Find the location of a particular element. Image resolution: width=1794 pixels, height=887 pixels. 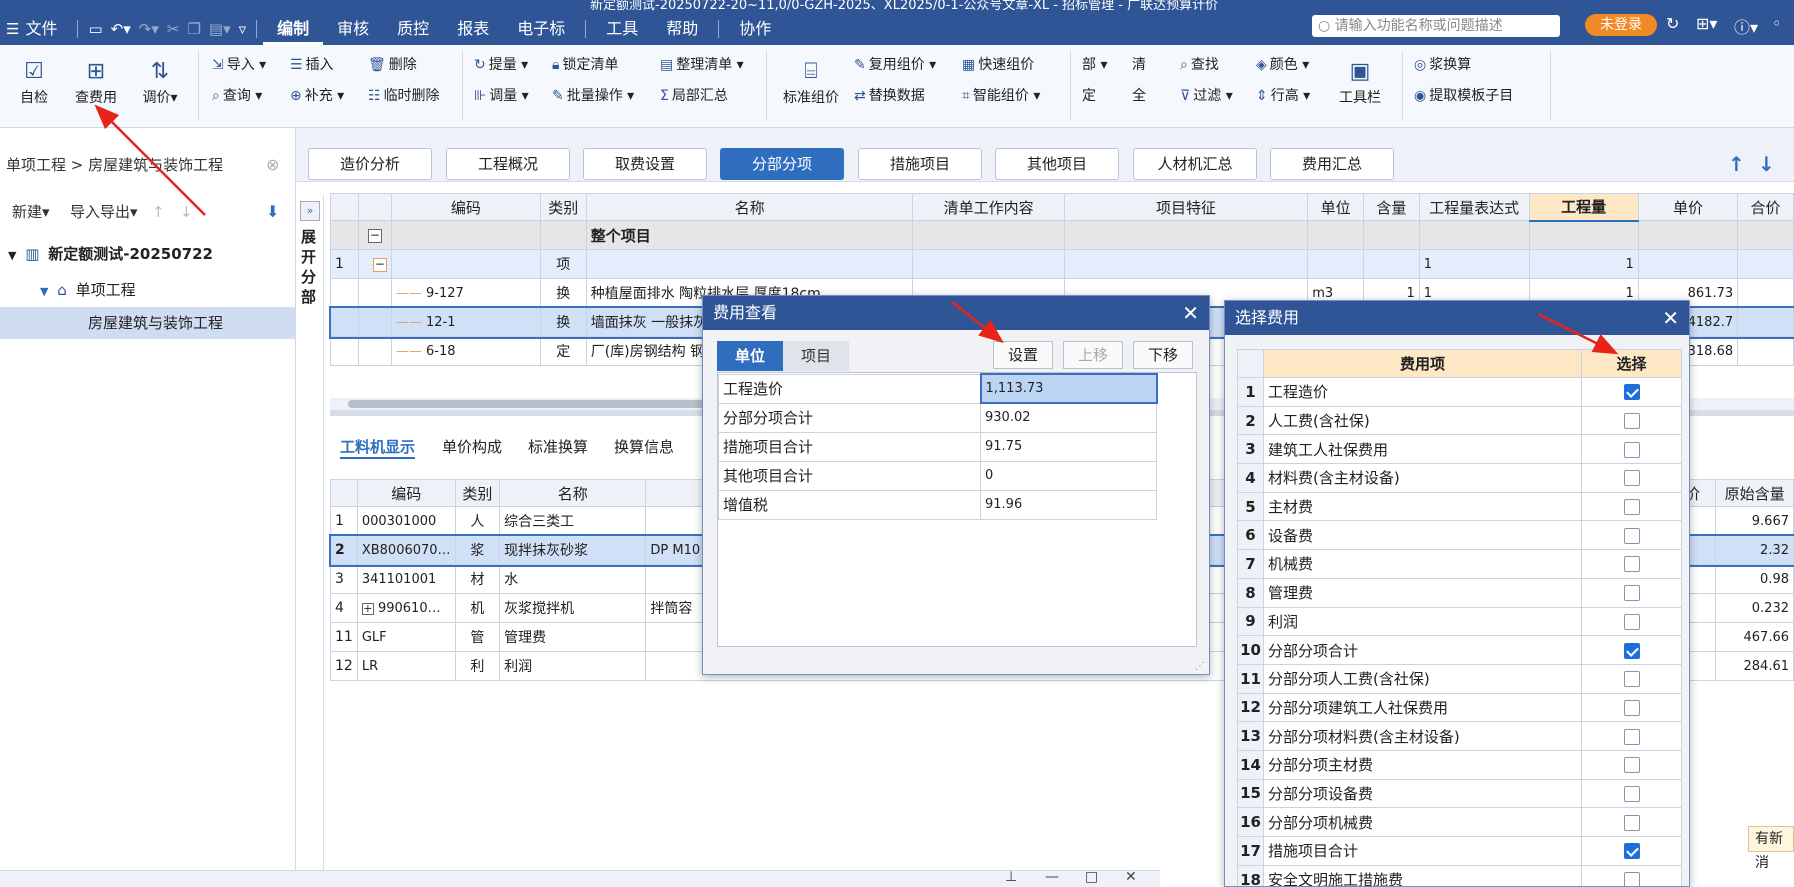

annotation-arrow-settings is located at coordinates (977, 322).